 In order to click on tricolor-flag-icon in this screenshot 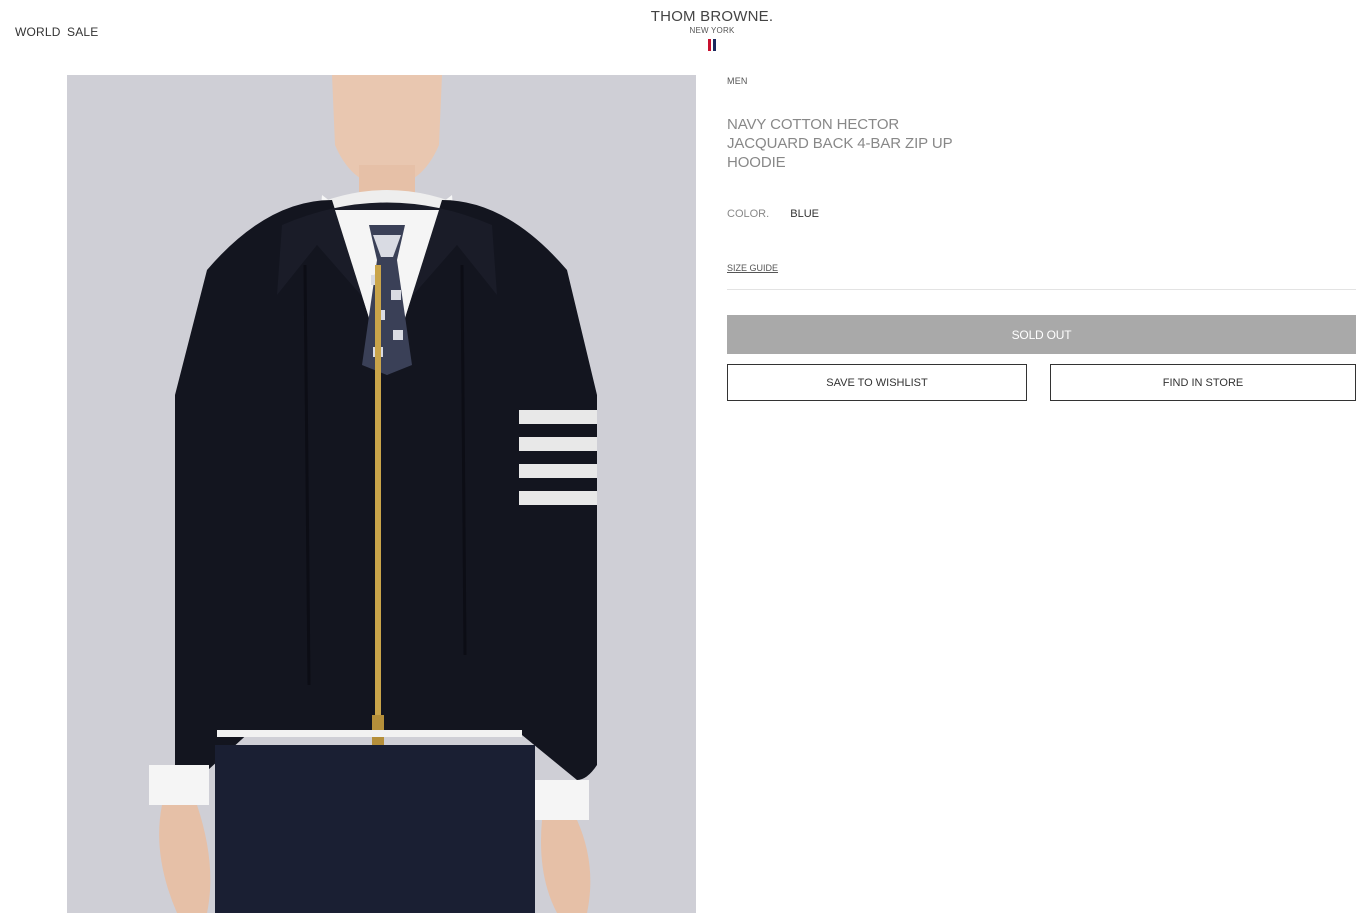, I will do `click(712, 45)`.